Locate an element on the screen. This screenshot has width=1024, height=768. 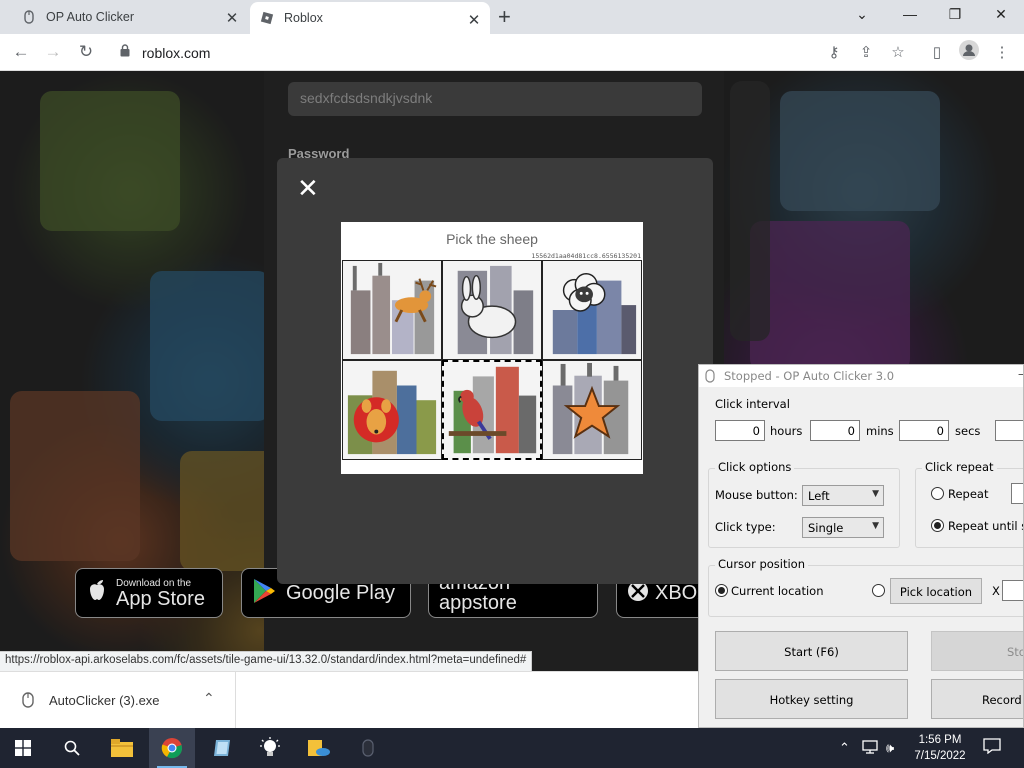
captcha-tile-parrot is located at coordinates (492, 410).